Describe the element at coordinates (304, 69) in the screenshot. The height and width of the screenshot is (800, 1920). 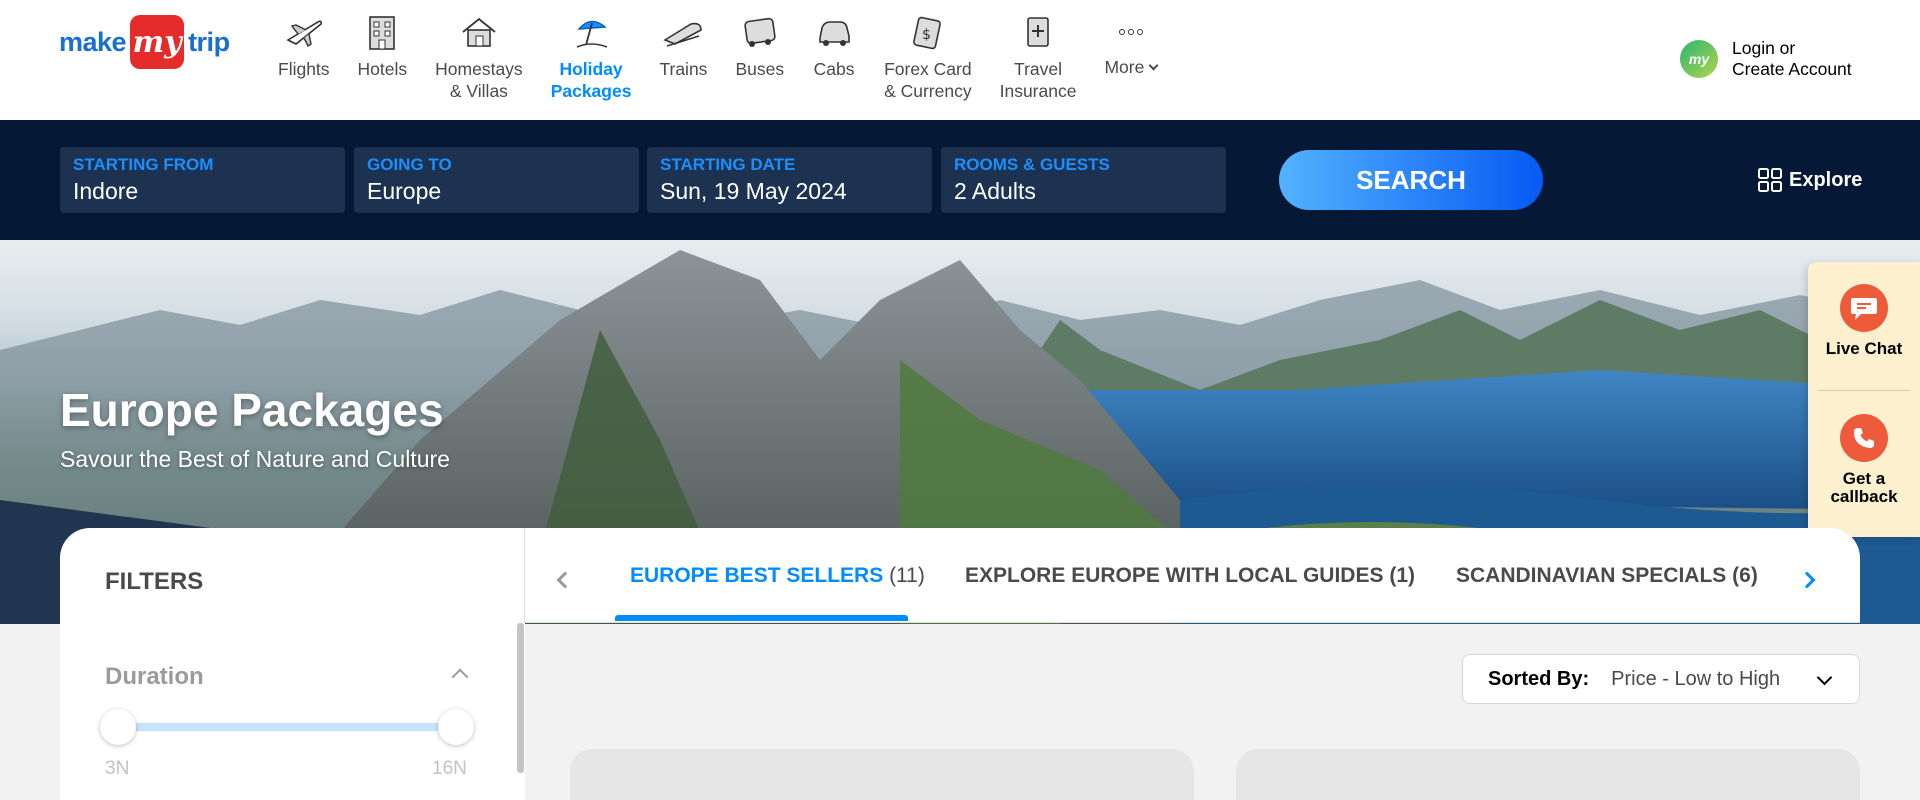
I see `nav-label: Flights` at that location.